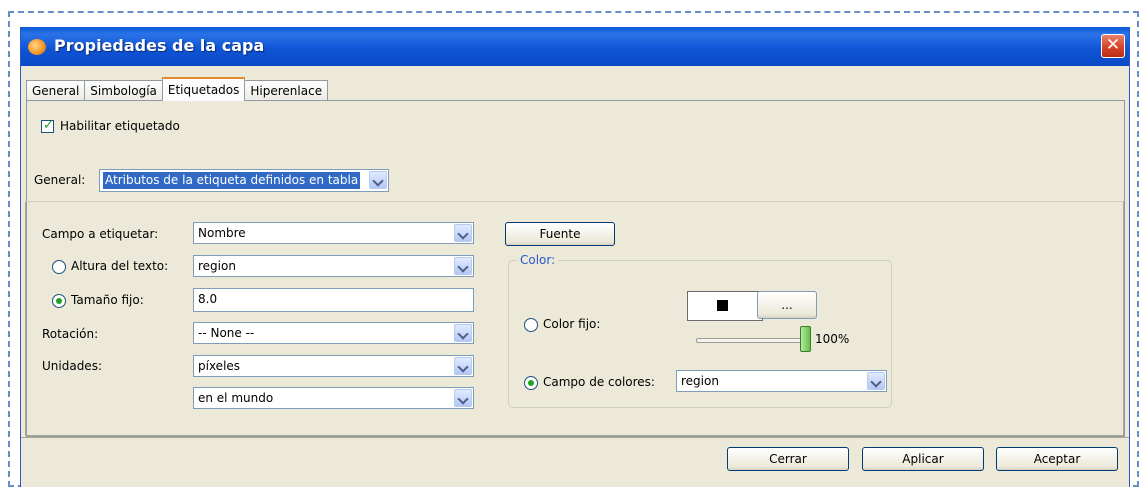  What do you see at coordinates (123, 90) in the screenshot?
I see `tab-symbology: Simbología` at bounding box center [123, 90].